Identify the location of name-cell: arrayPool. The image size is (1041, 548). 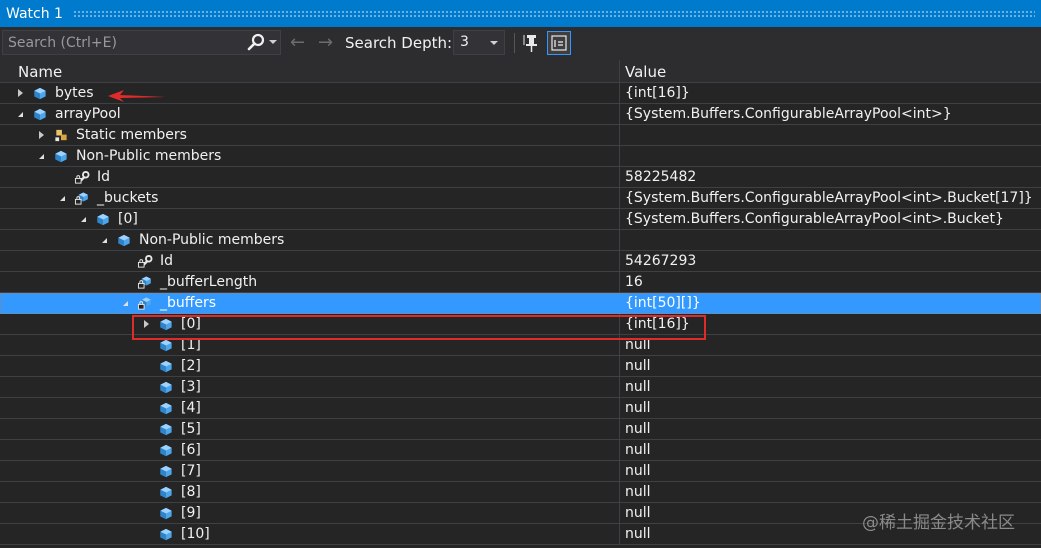
(316, 114).